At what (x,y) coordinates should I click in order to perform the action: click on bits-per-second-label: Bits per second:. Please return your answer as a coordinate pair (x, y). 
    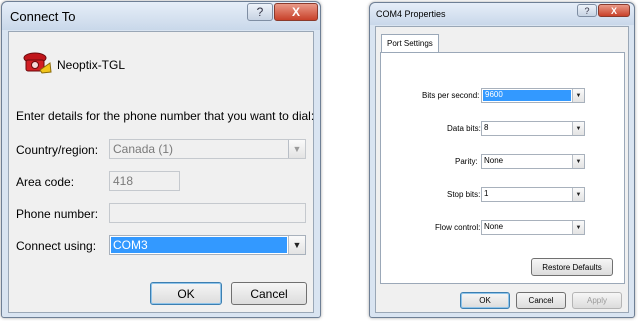
    Looking at the image, I should click on (451, 95).